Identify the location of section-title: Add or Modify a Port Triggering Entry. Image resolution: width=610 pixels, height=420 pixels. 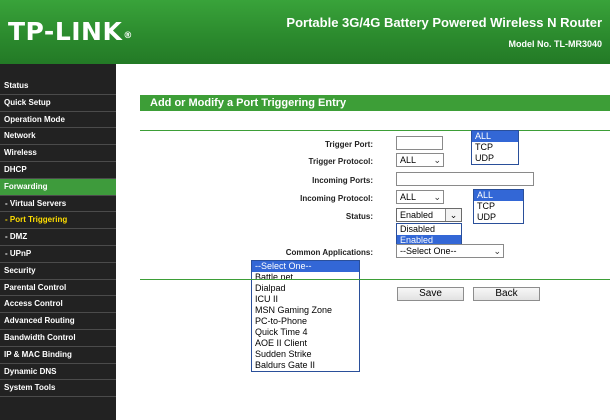
(375, 103).